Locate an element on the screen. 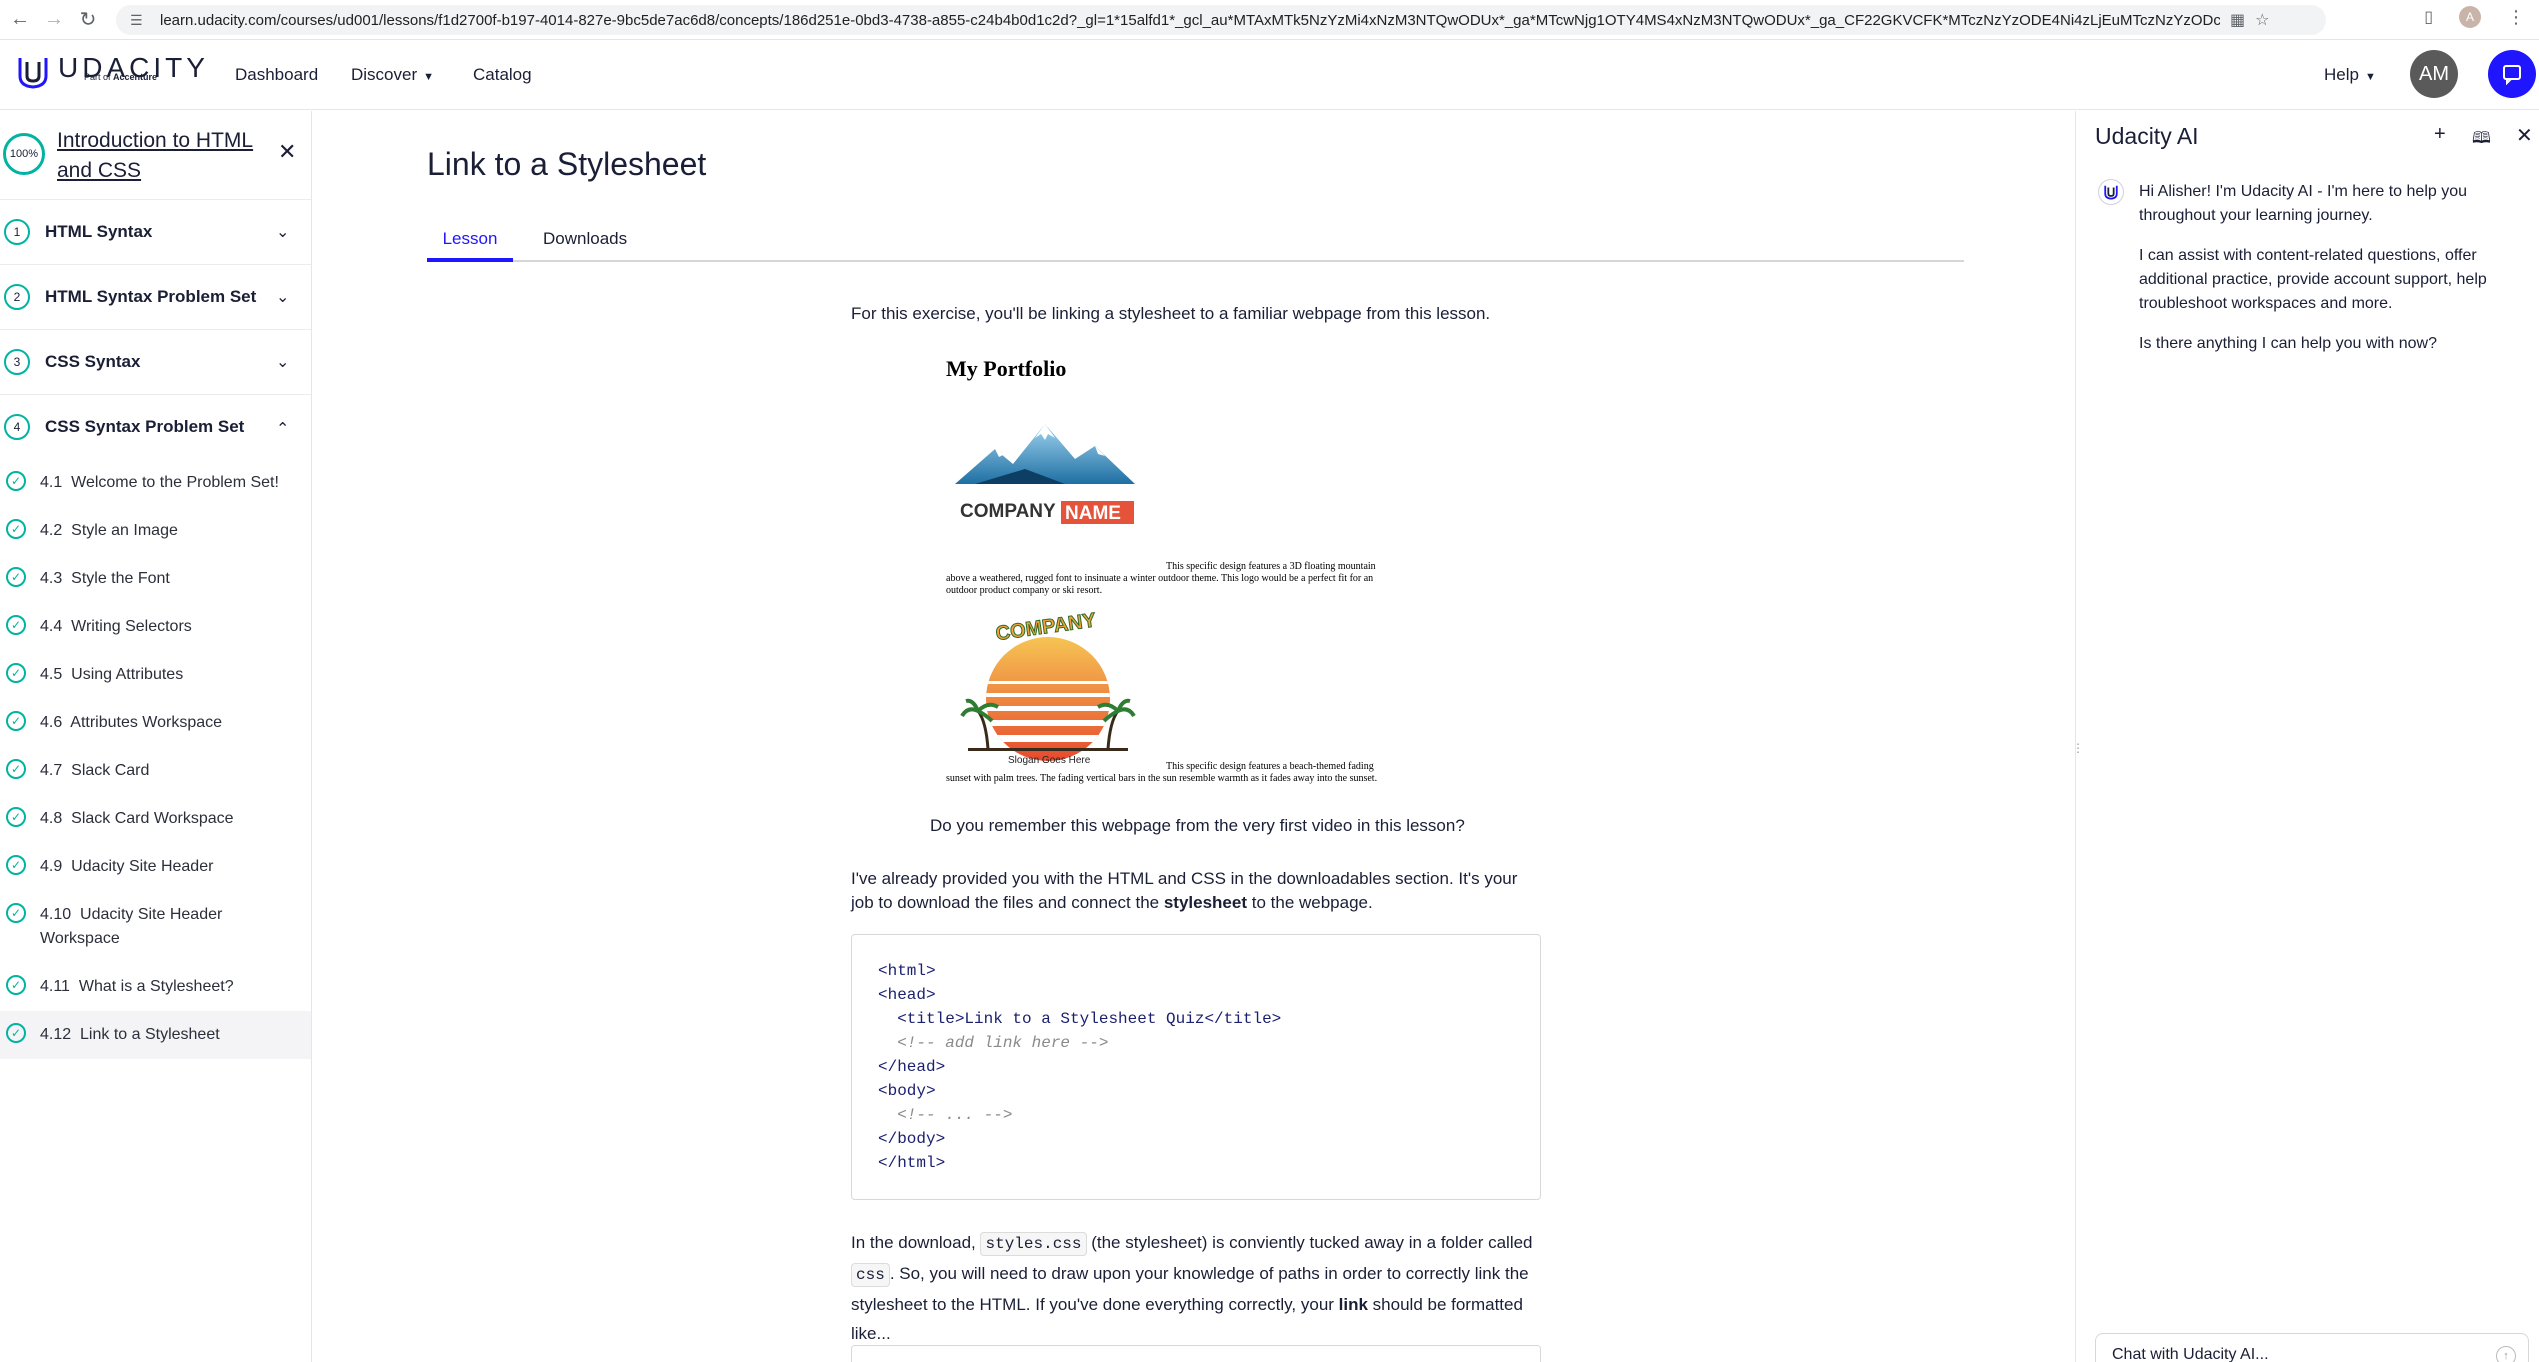 This screenshot has width=2539, height=1362. site-settings-icon: ☰ is located at coordinates (140, 20).